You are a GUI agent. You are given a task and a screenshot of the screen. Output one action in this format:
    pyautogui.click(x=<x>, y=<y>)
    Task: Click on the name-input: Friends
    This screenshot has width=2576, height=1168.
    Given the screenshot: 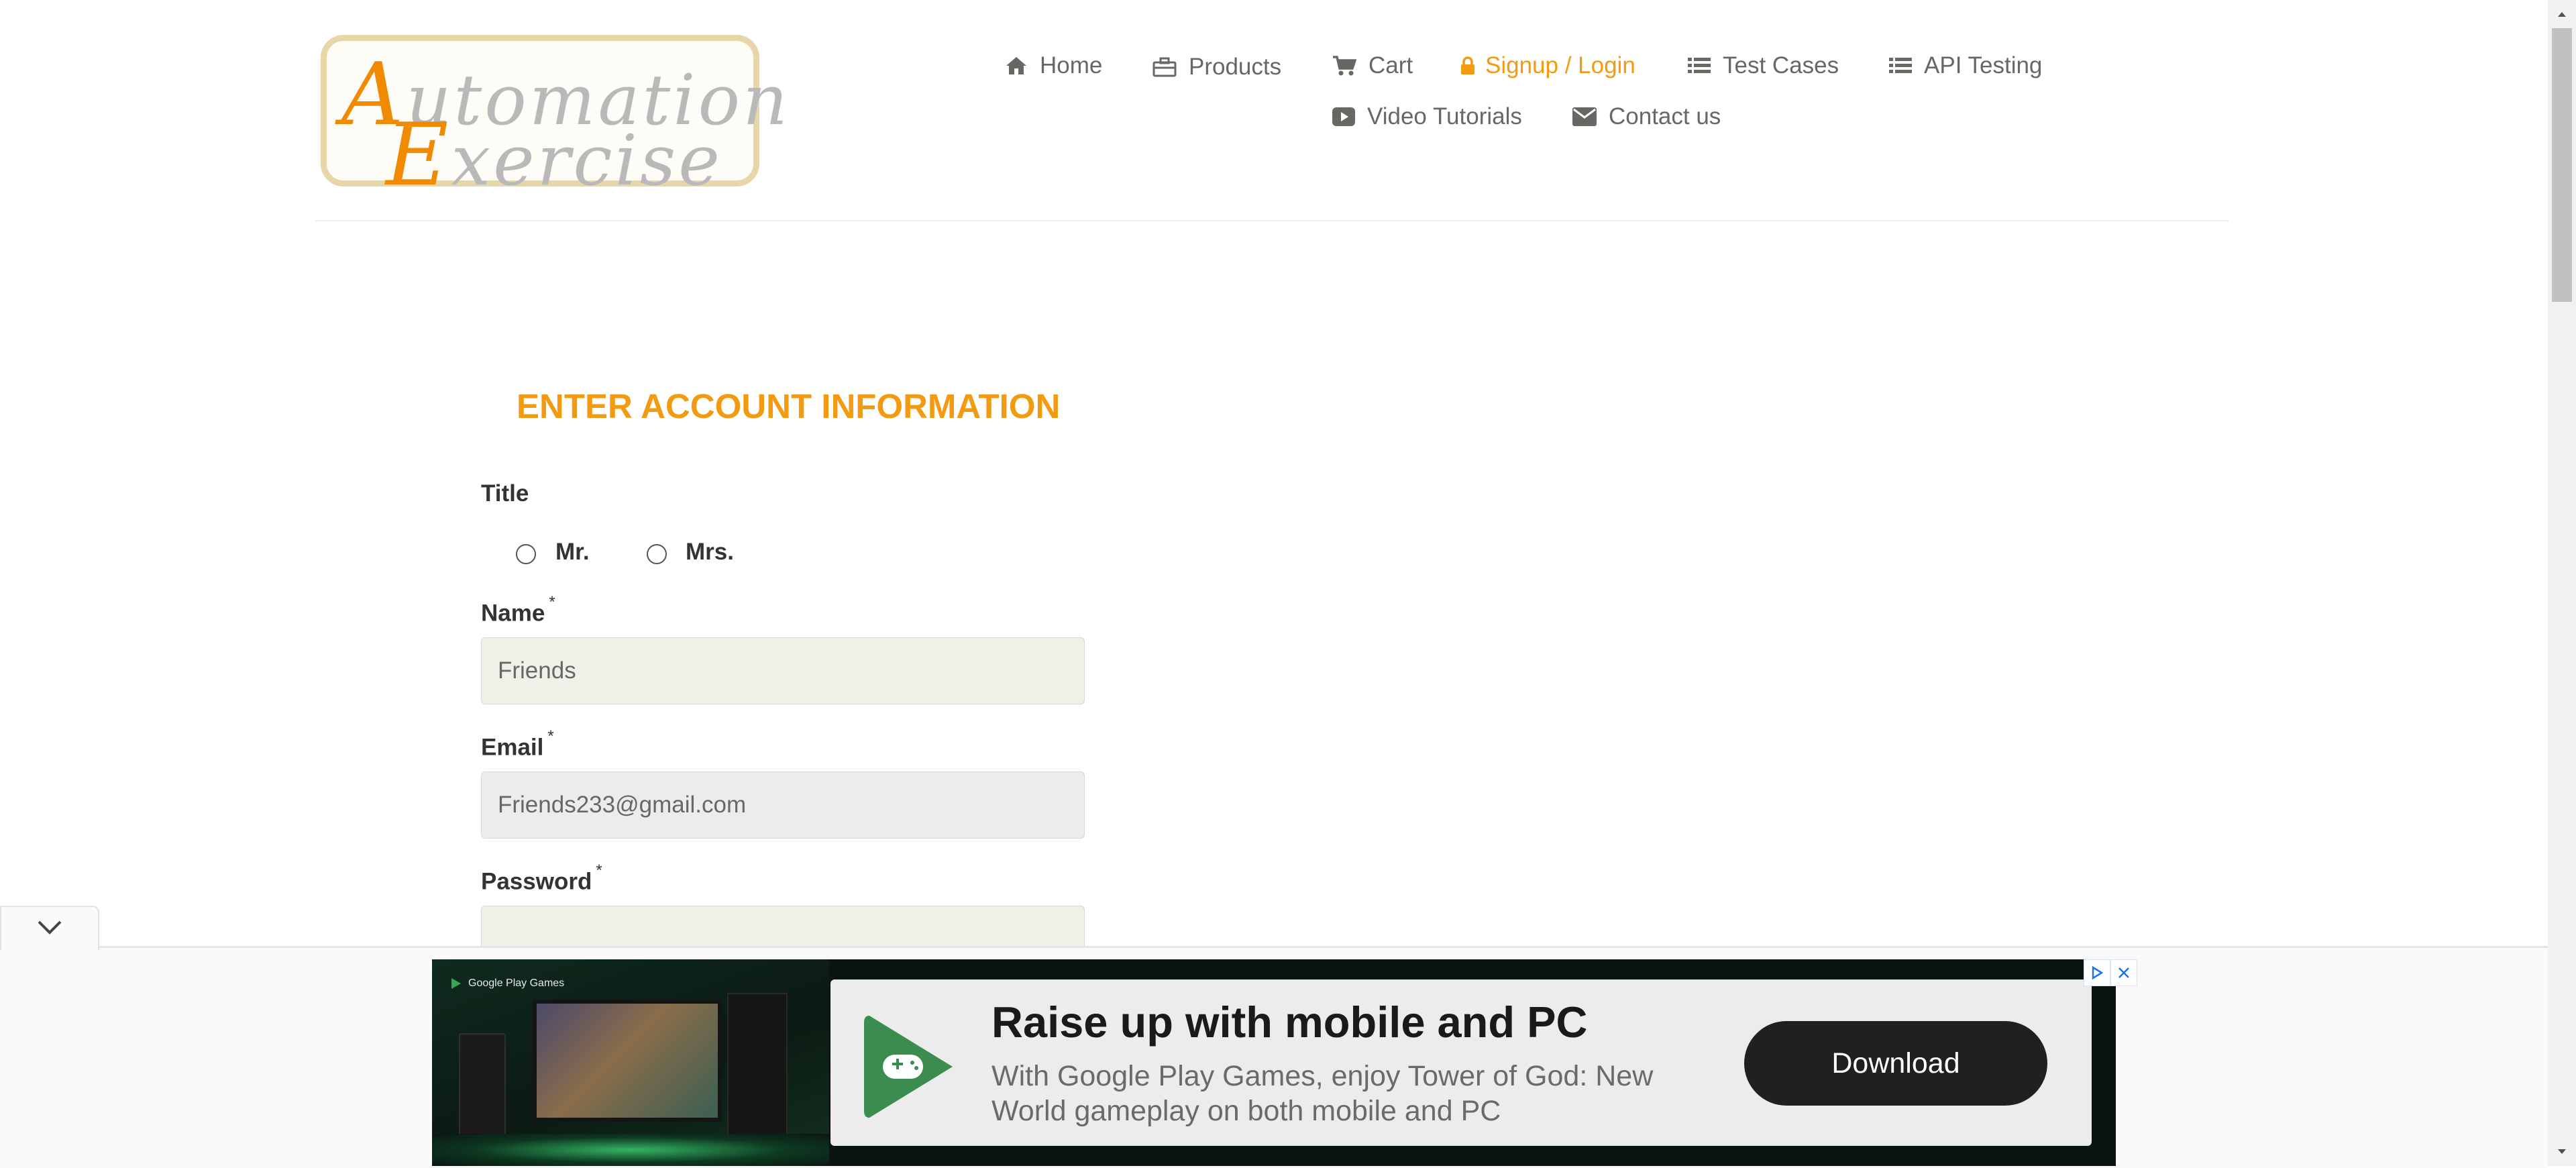 What is the action you would take?
    pyautogui.click(x=783, y=670)
    